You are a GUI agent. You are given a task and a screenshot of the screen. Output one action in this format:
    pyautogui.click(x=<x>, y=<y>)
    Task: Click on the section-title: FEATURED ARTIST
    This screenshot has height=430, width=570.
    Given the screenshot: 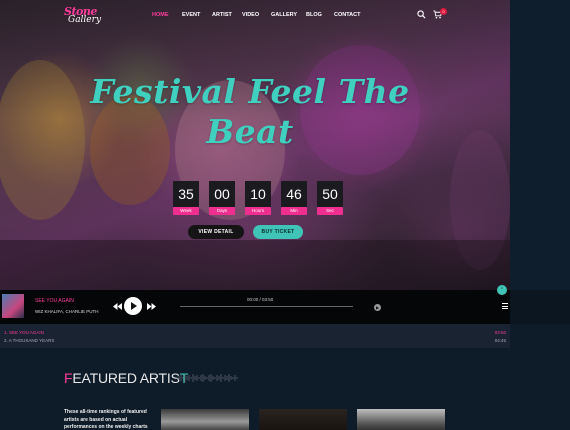 What is the action you would take?
    pyautogui.click(x=126, y=378)
    